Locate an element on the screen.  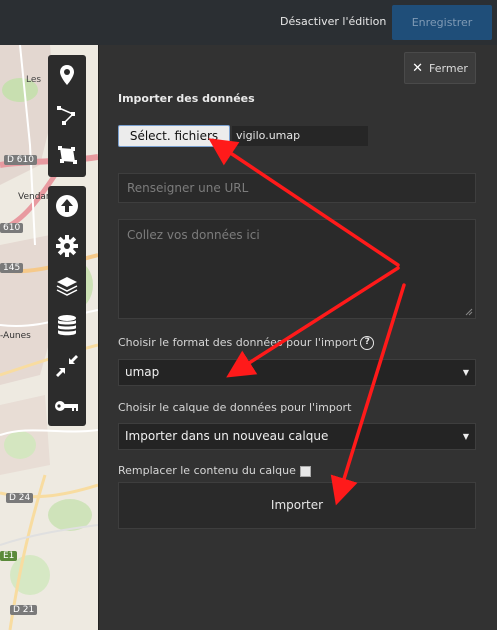
format-select: umap ▼ is located at coordinates (297, 372).